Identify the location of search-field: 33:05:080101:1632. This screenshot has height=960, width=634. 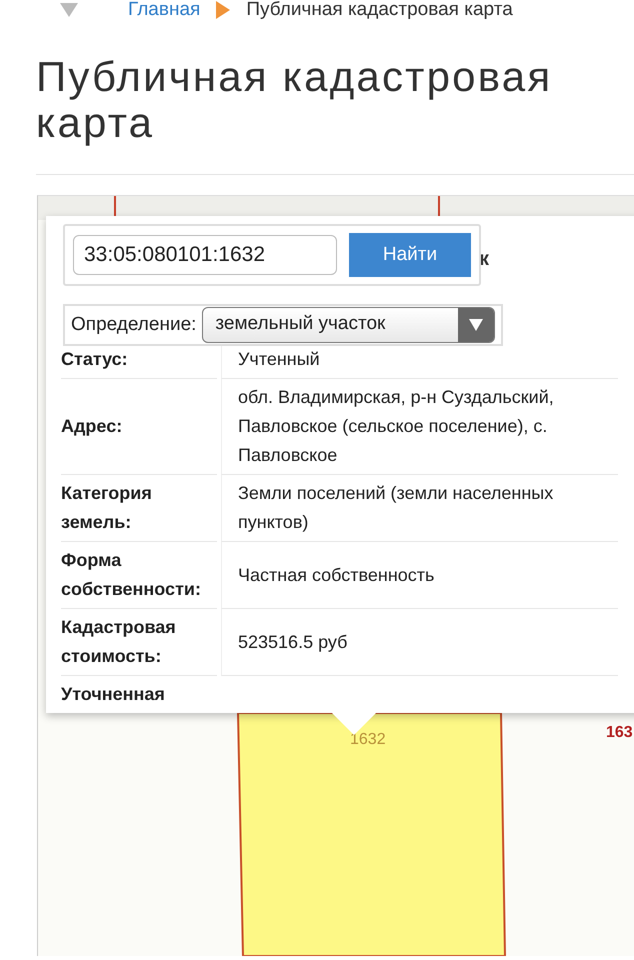
(205, 255).